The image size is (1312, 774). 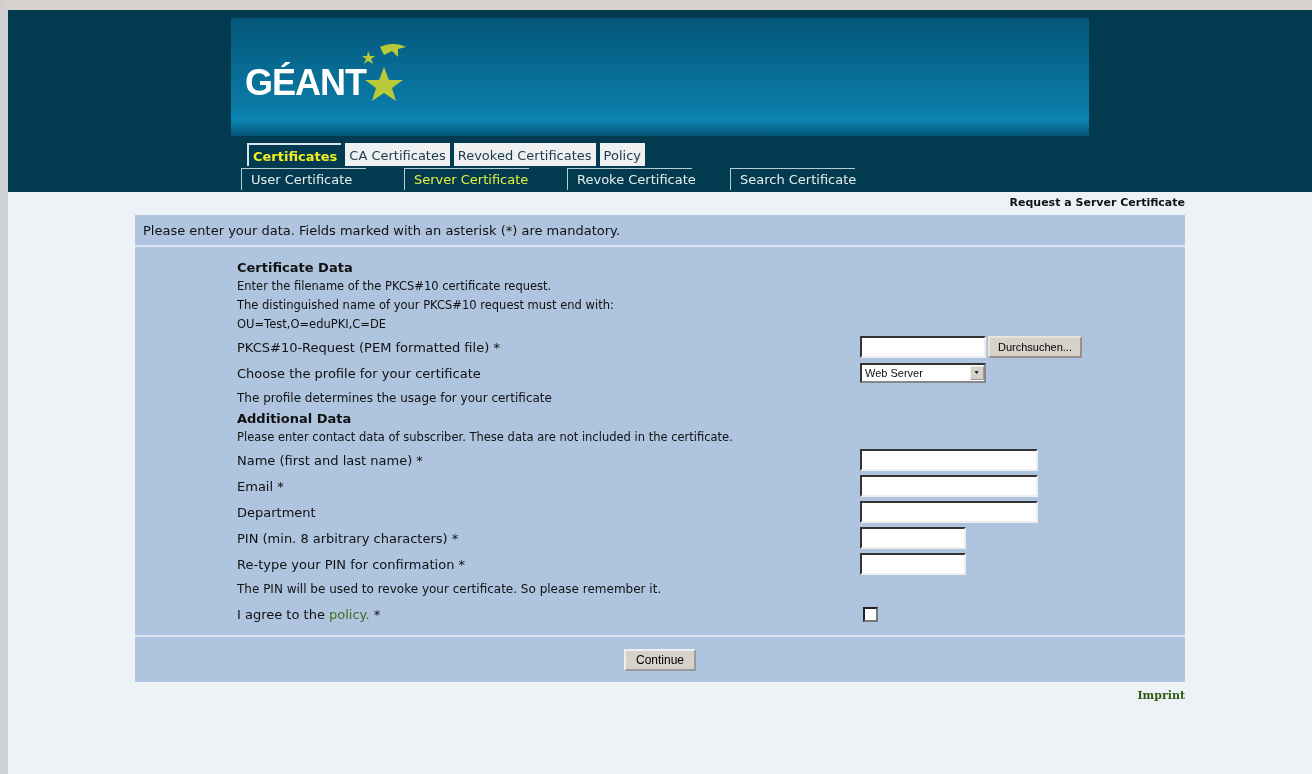 What do you see at coordinates (466, 179) in the screenshot?
I see `sub-tab: Server Certificate` at bounding box center [466, 179].